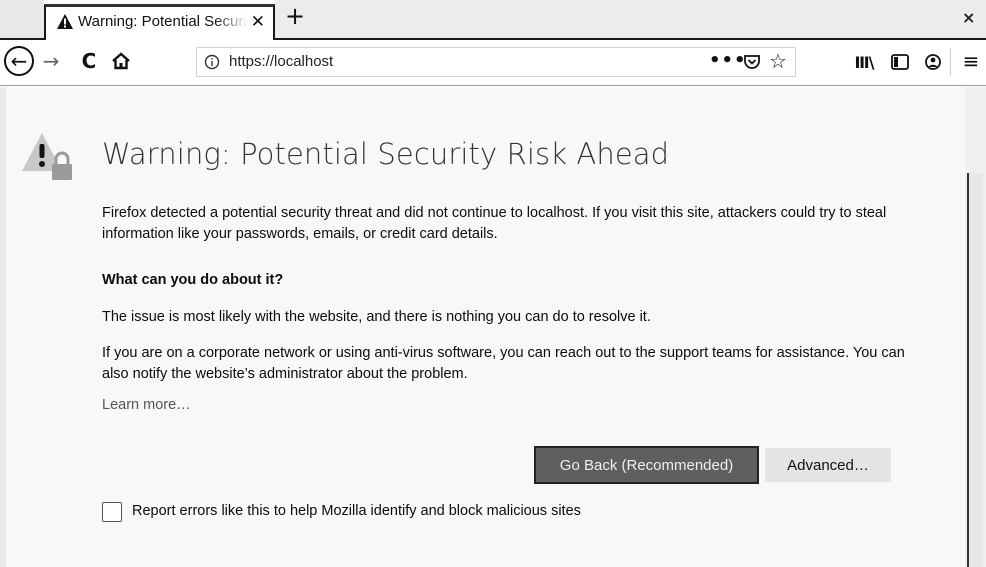 The image size is (986, 567). Describe the element at coordinates (386, 154) in the screenshot. I see `page-title: Warning: Potential Security Risk Ahead` at that location.